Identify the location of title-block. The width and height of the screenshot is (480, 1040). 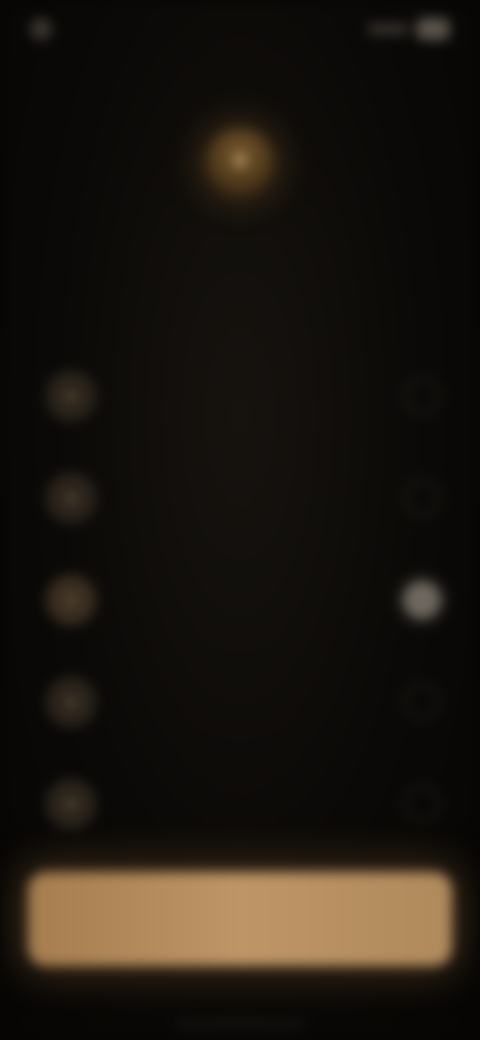
(240, 239).